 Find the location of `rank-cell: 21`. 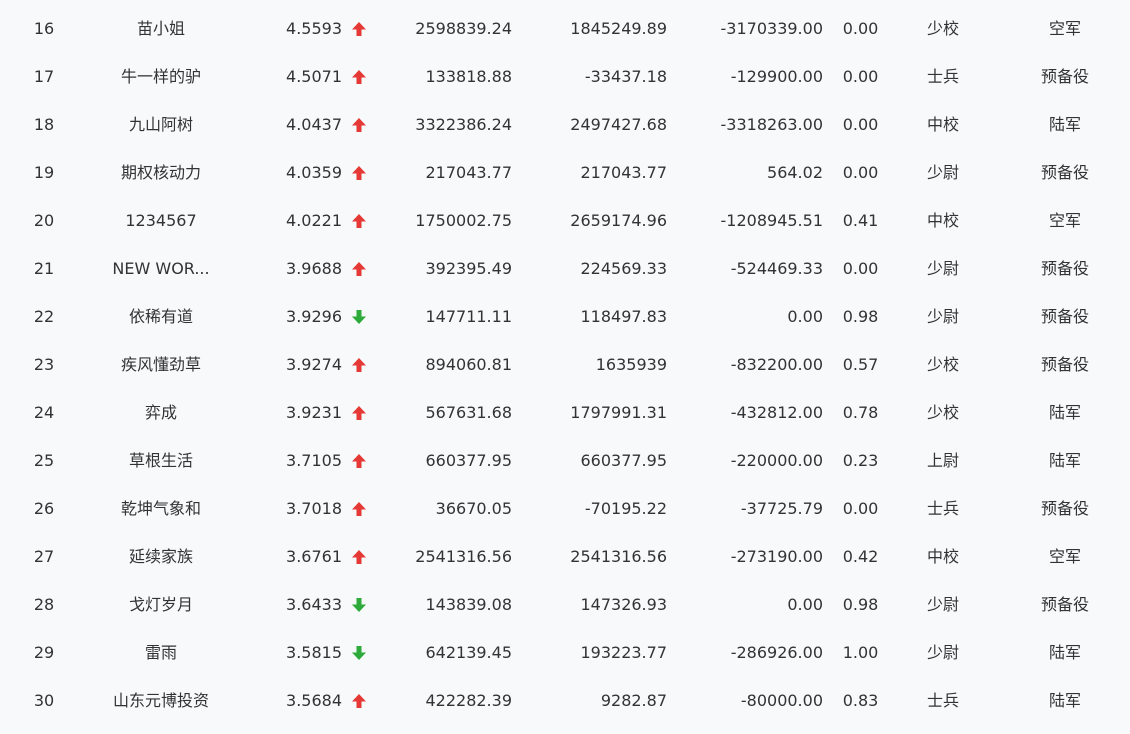

rank-cell: 21 is located at coordinates (44, 268).